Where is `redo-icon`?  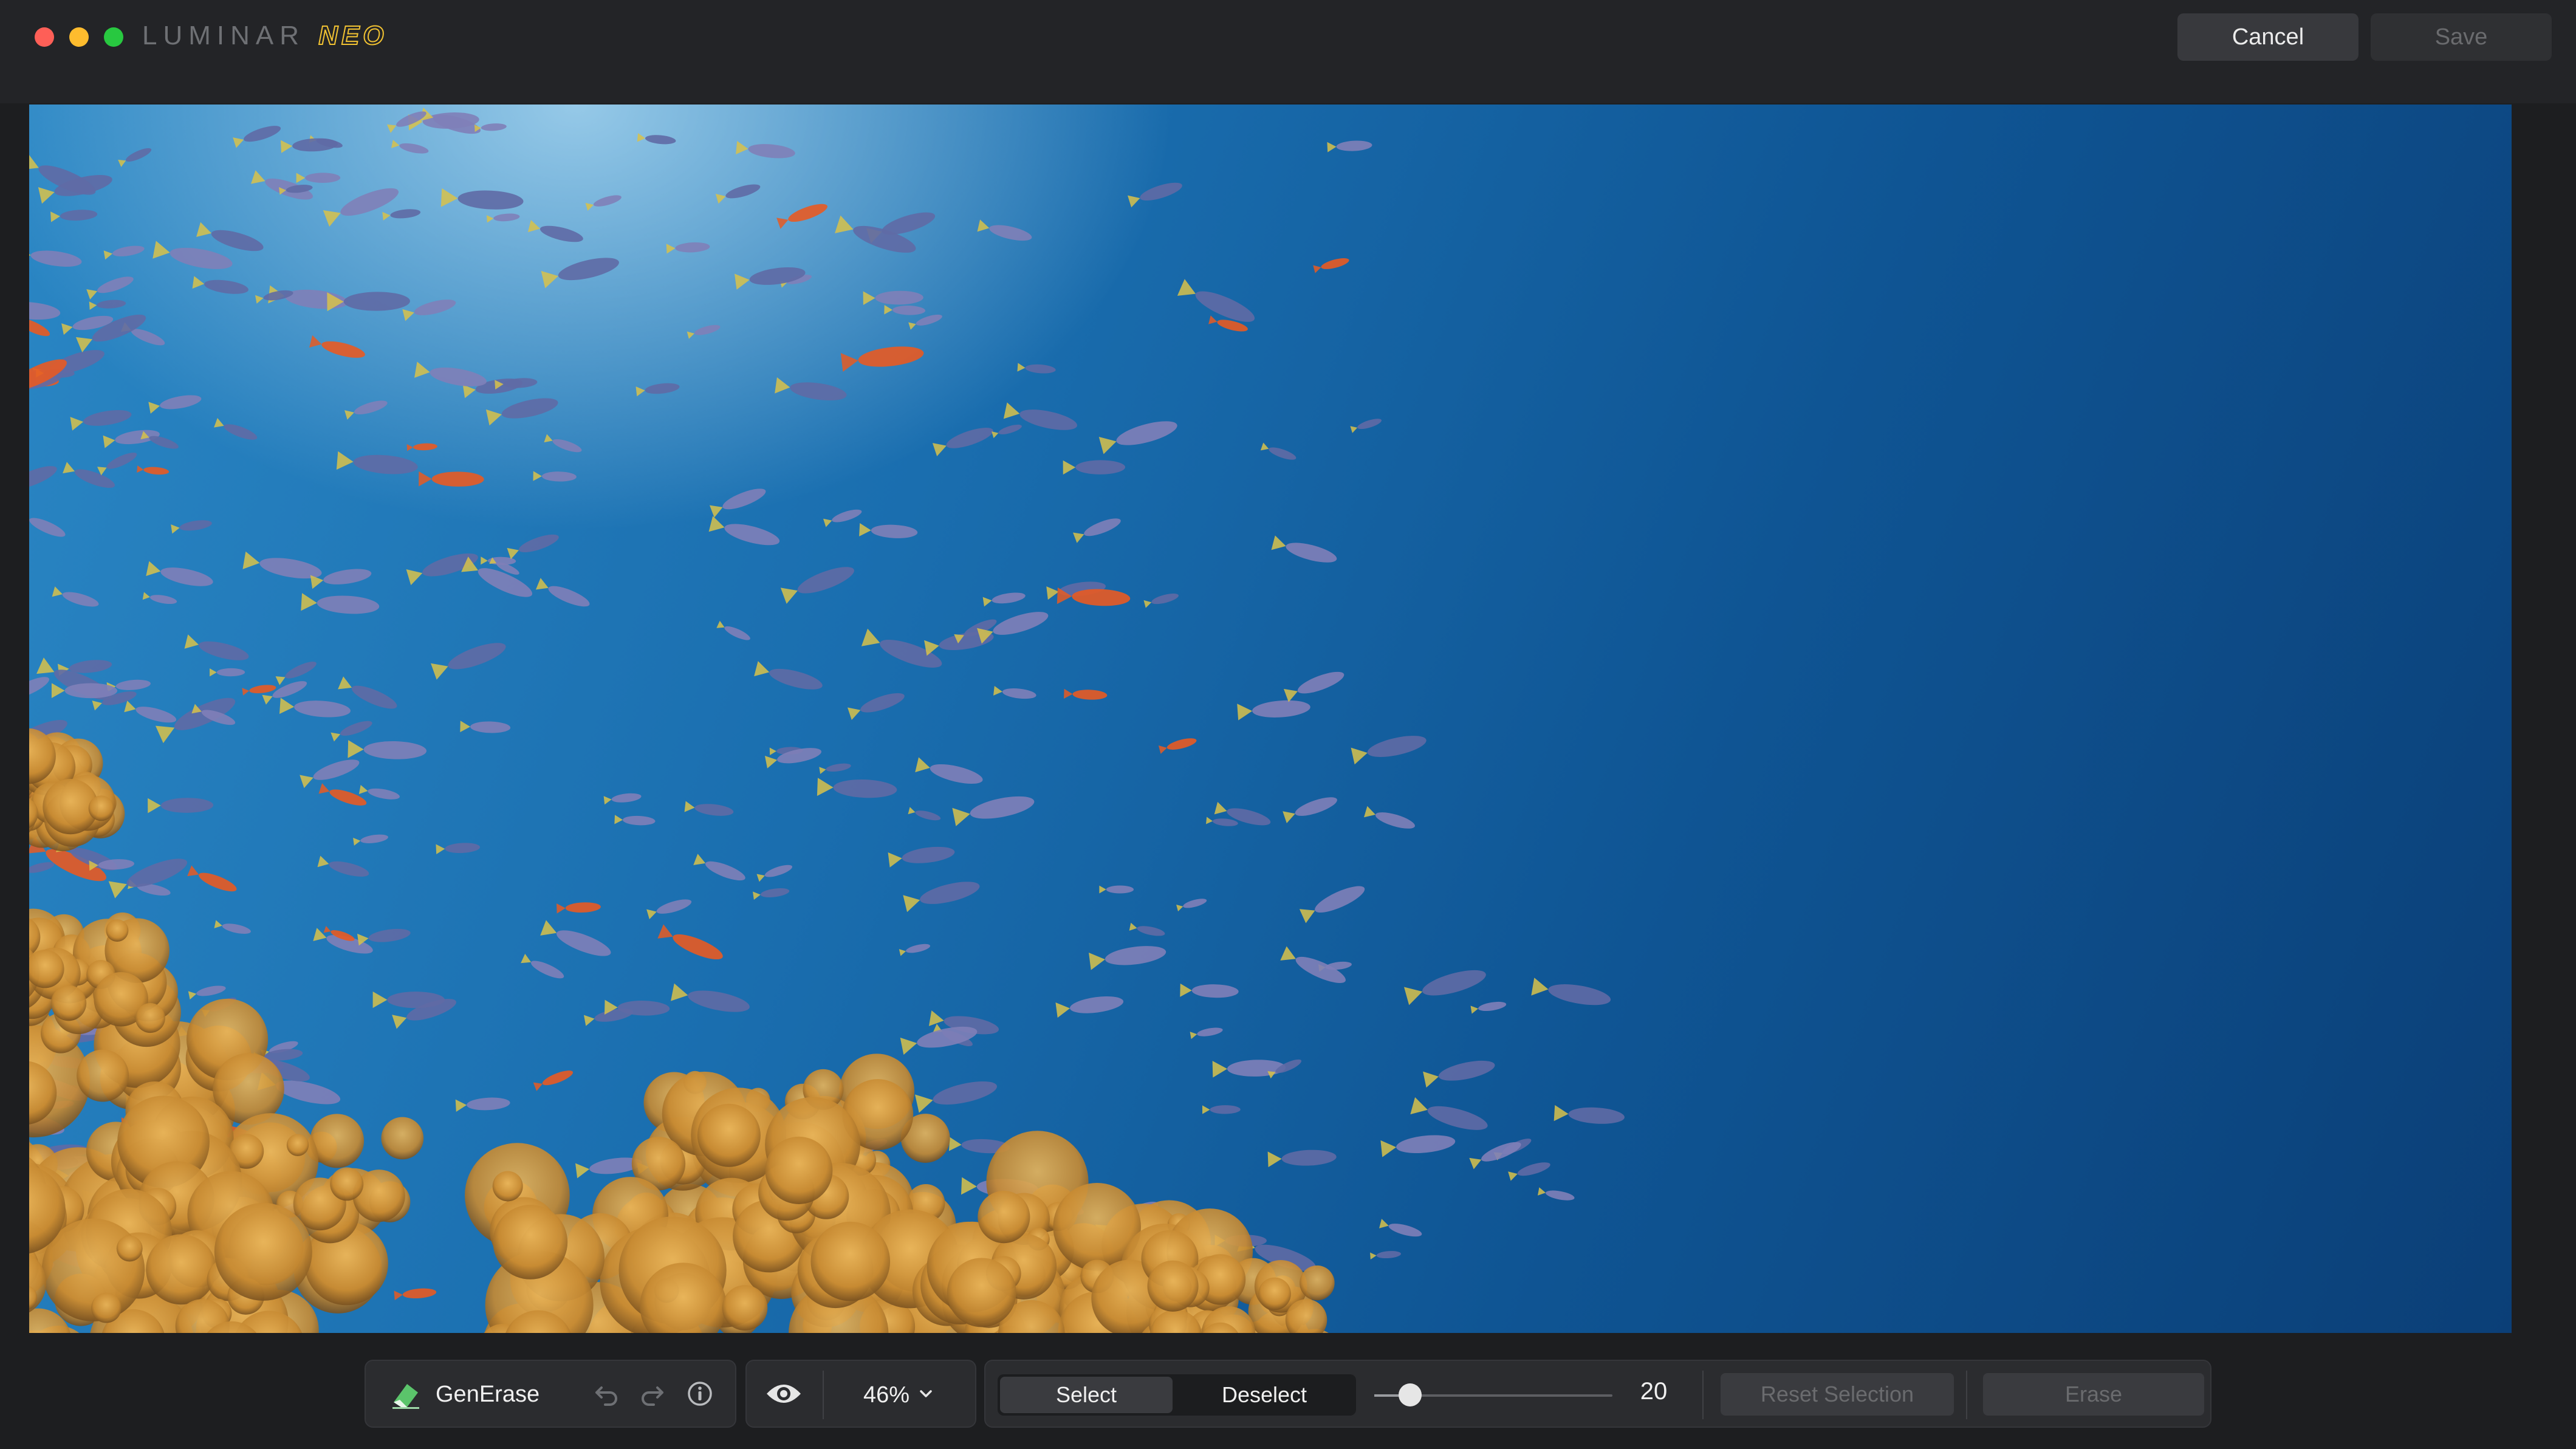
redo-icon is located at coordinates (653, 1393).